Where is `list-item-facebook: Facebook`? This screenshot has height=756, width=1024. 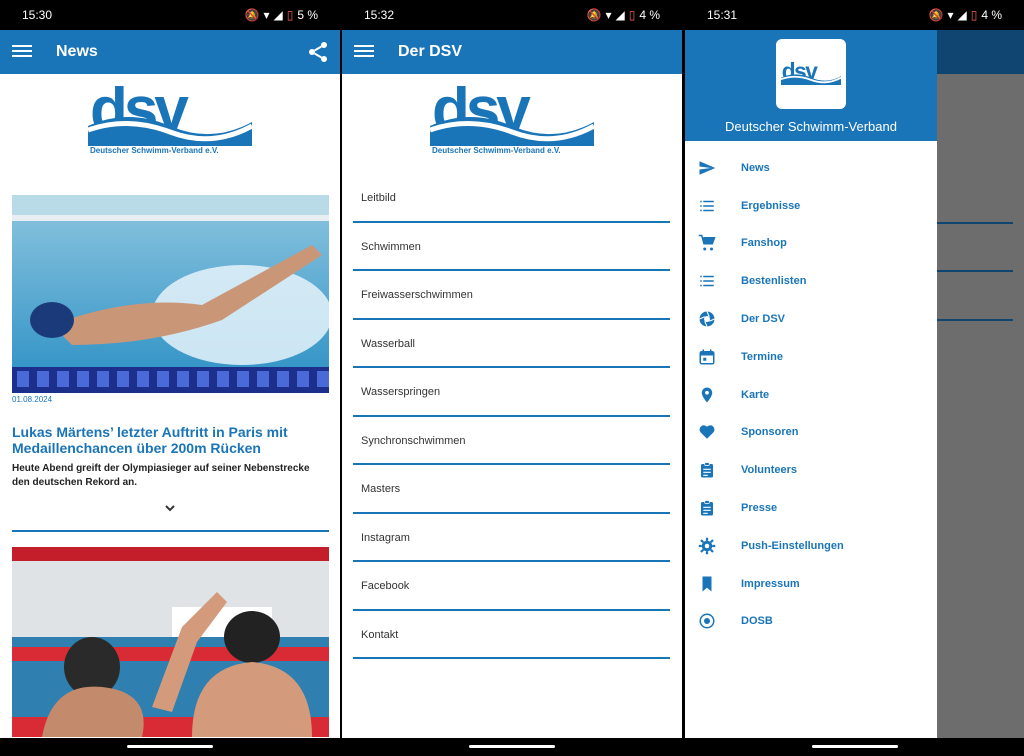
list-item-facebook: Facebook is located at coordinates (511, 586).